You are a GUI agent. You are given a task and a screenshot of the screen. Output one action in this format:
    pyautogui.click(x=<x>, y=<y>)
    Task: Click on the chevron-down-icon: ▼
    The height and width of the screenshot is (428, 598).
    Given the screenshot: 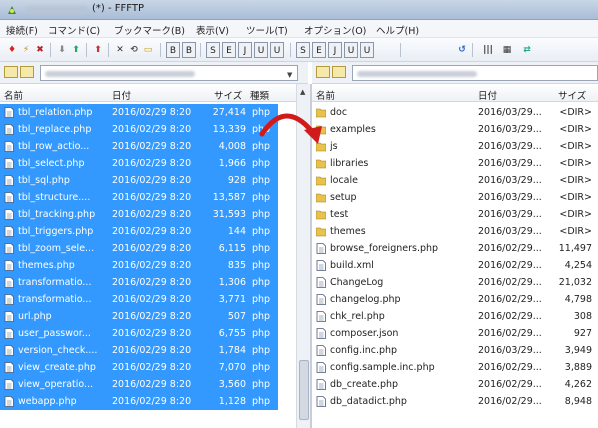 What is the action you would take?
    pyautogui.click(x=289, y=75)
    